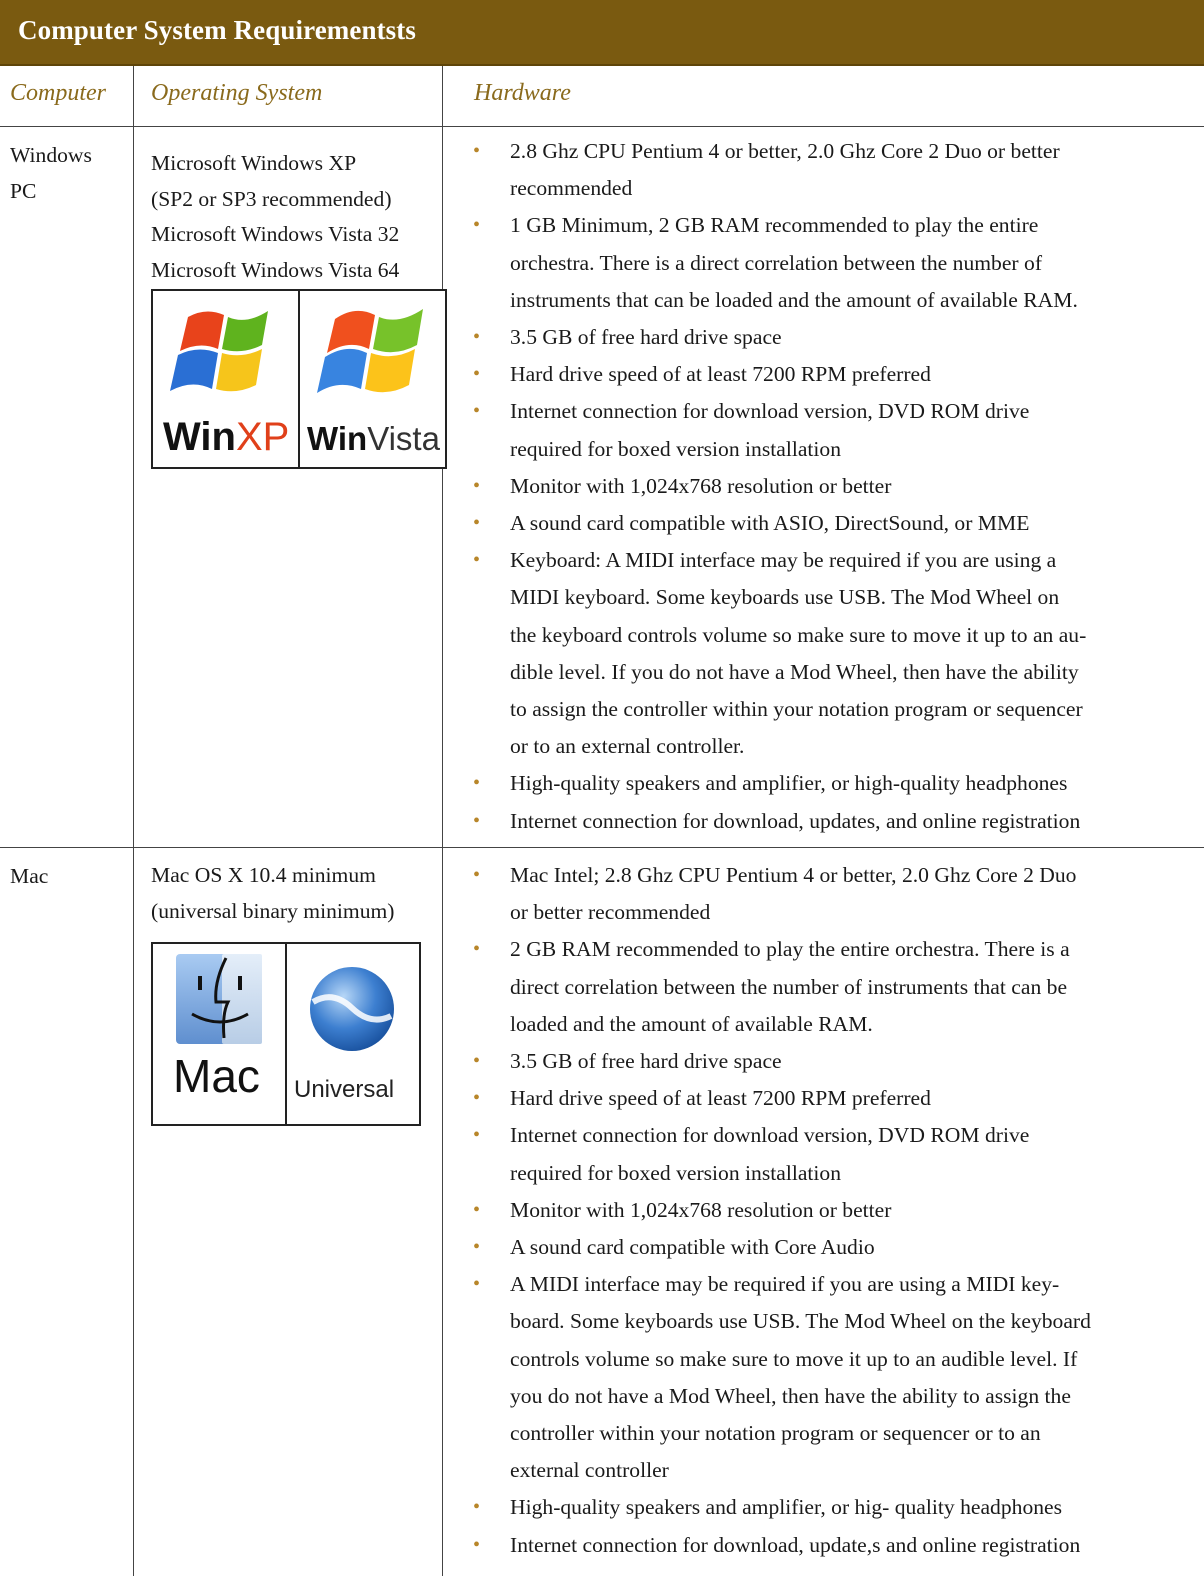 The height and width of the screenshot is (1576, 1204). What do you see at coordinates (219, 999) in the screenshot?
I see `mac-finder-icon` at bounding box center [219, 999].